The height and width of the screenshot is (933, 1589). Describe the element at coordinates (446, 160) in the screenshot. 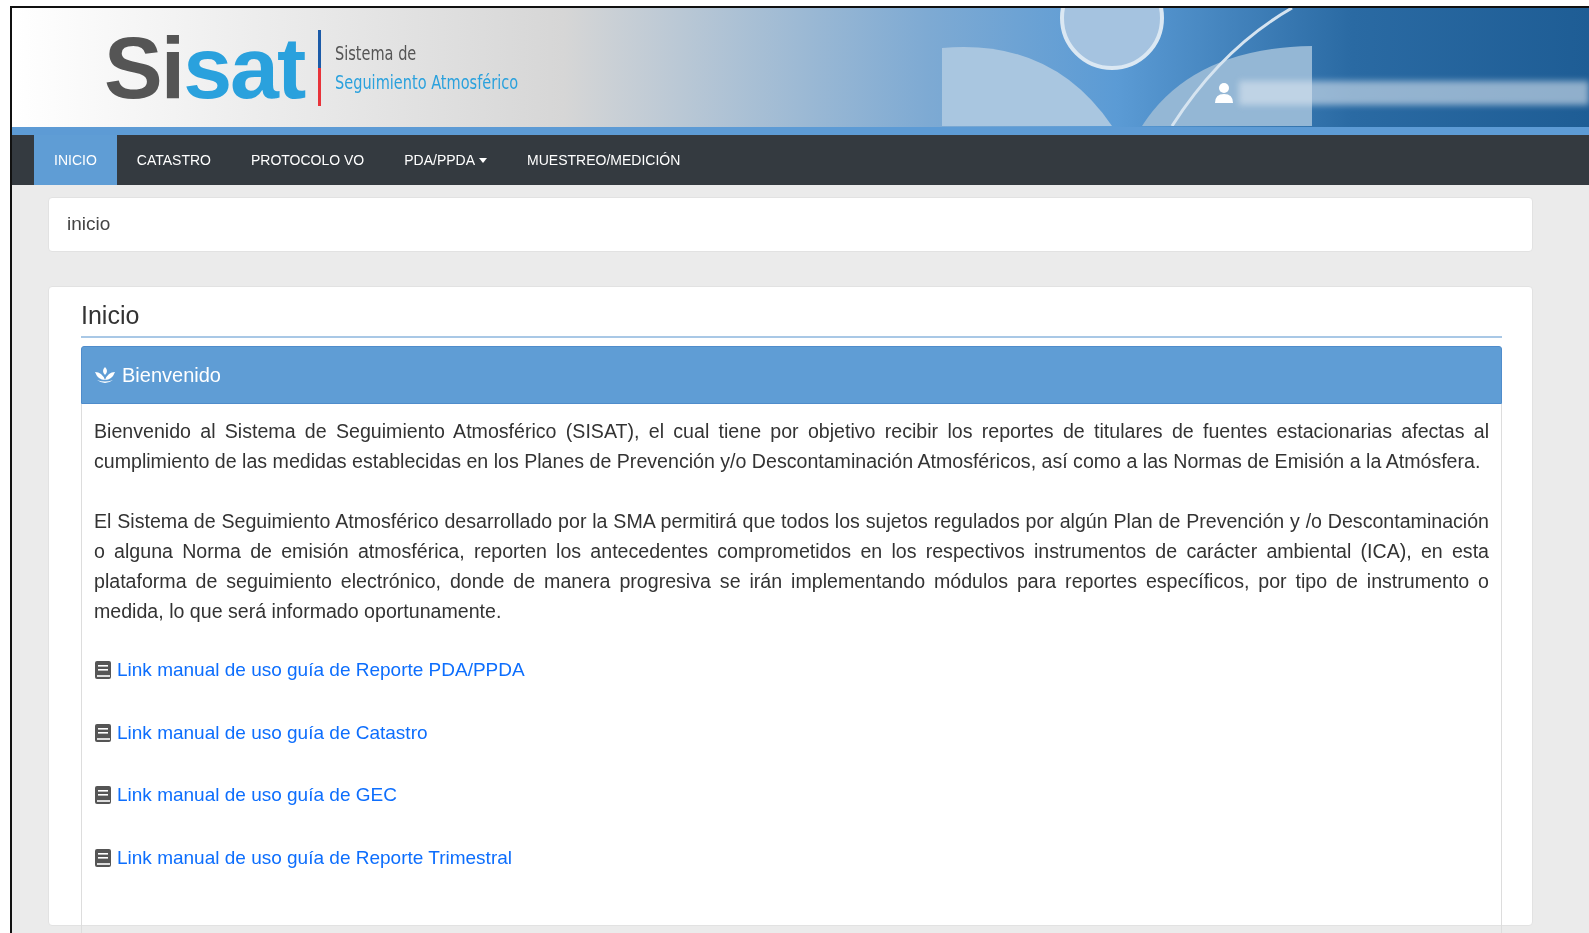

I see `nav-tab: PDA/PPDA` at that location.